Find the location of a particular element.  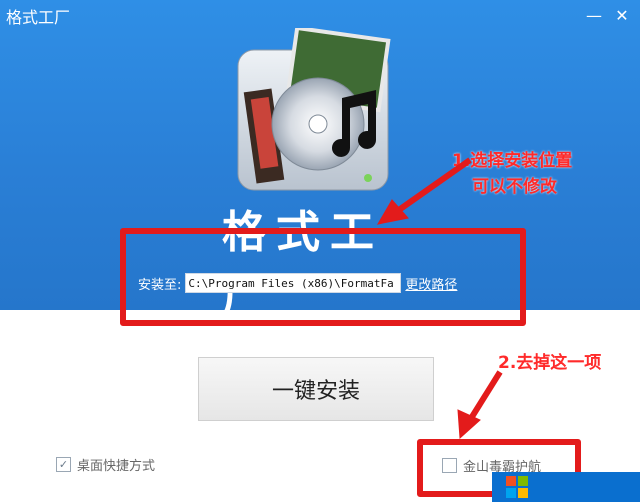

minimize-icon: — is located at coordinates (594, 15).